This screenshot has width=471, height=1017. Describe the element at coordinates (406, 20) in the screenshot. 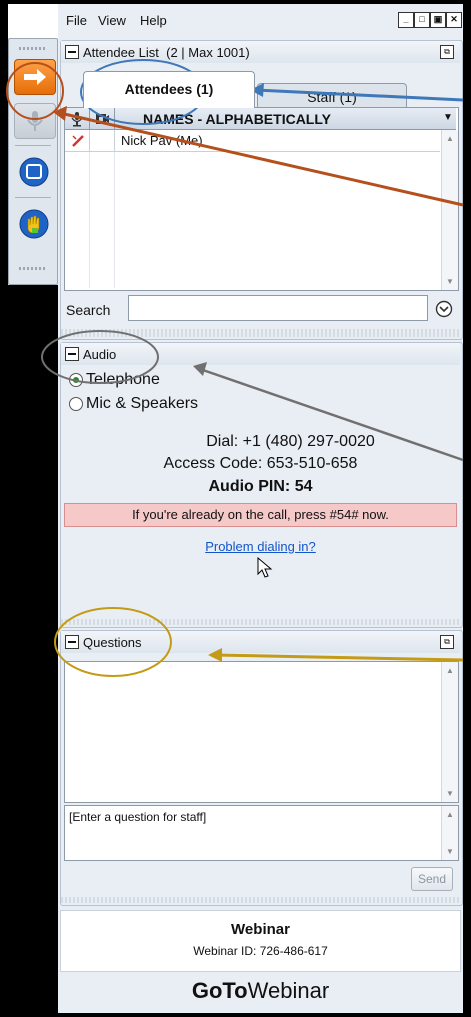

I see `minimize-button: _` at that location.